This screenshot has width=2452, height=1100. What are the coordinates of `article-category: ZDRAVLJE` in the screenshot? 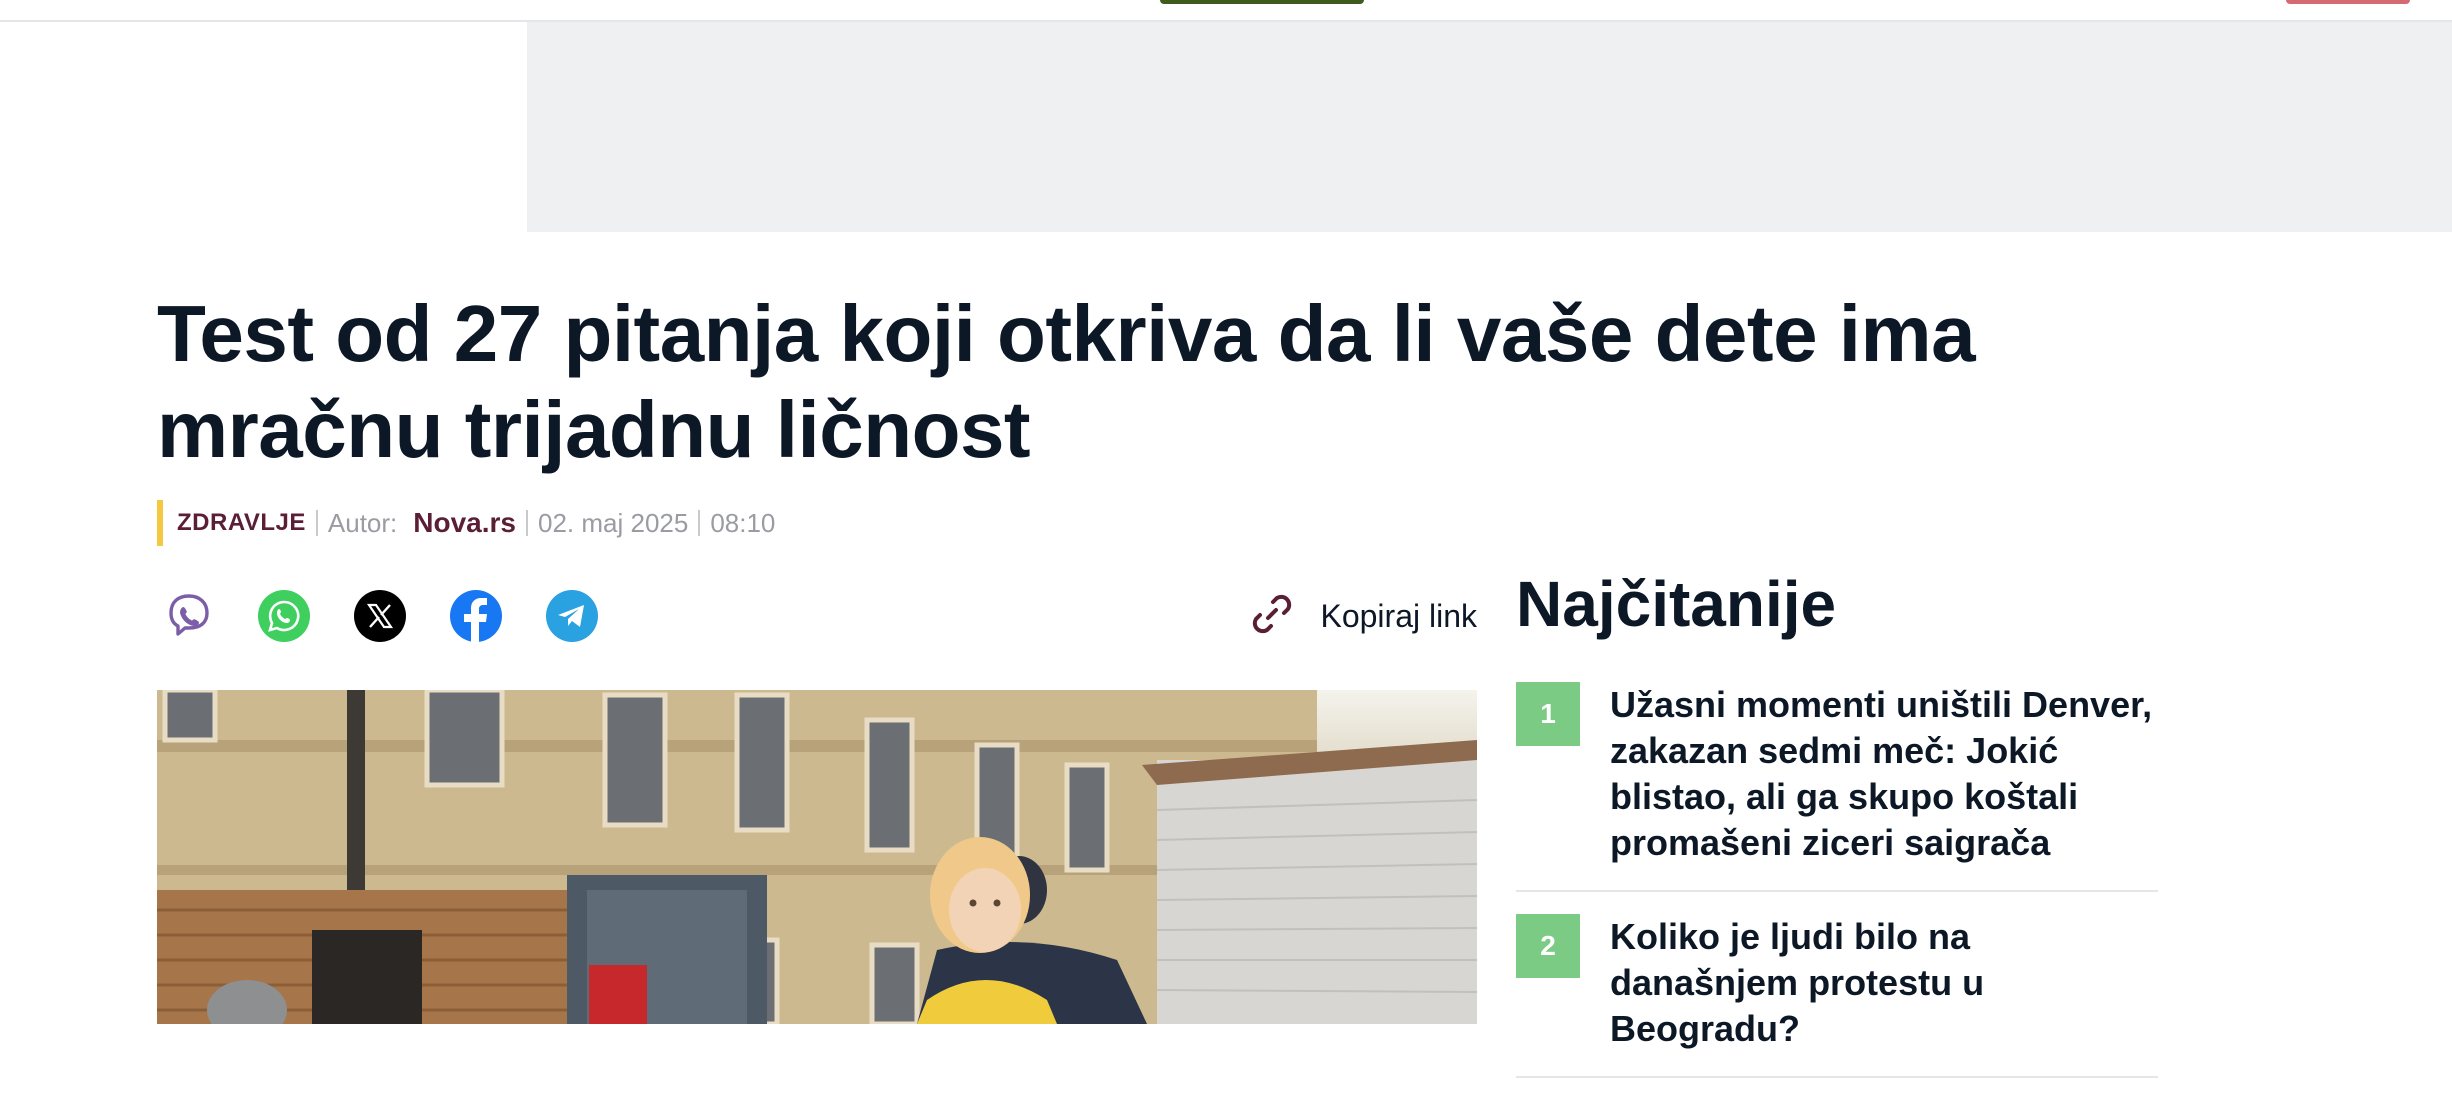 It's located at (241, 523).